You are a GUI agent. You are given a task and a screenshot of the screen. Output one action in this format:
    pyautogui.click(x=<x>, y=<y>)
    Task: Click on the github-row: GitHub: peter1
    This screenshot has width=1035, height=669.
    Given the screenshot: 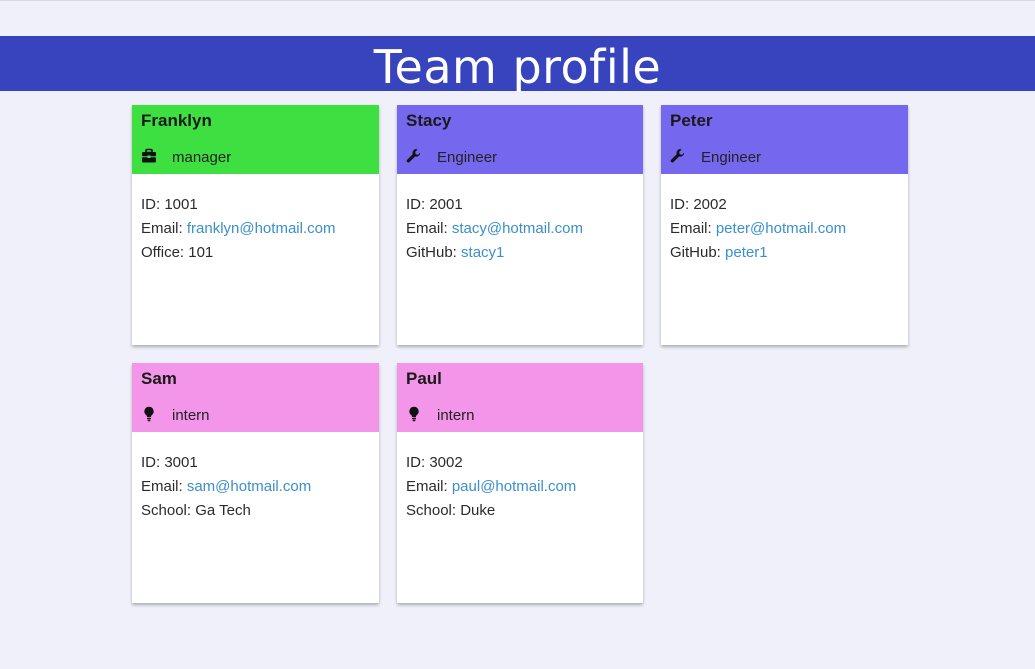 What is the action you would take?
    pyautogui.click(x=784, y=253)
    